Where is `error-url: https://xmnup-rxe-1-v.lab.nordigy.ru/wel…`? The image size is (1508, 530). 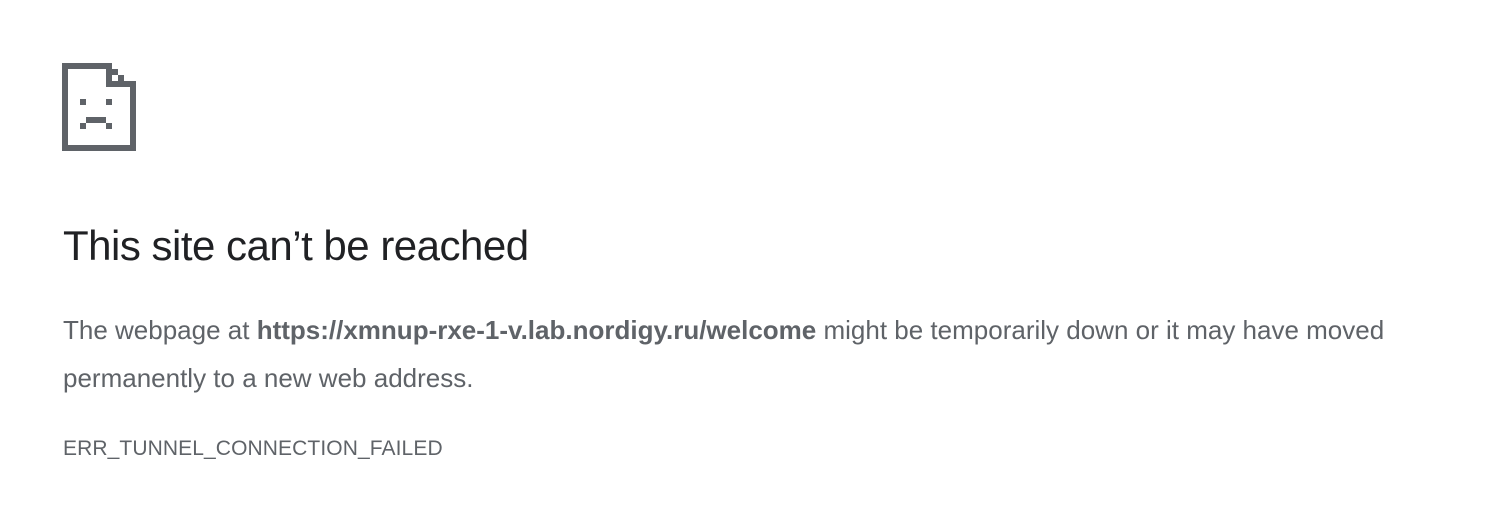 error-url: https://xmnup-rxe-1-v.lab.nordigy.ru/wel… is located at coordinates (536, 330).